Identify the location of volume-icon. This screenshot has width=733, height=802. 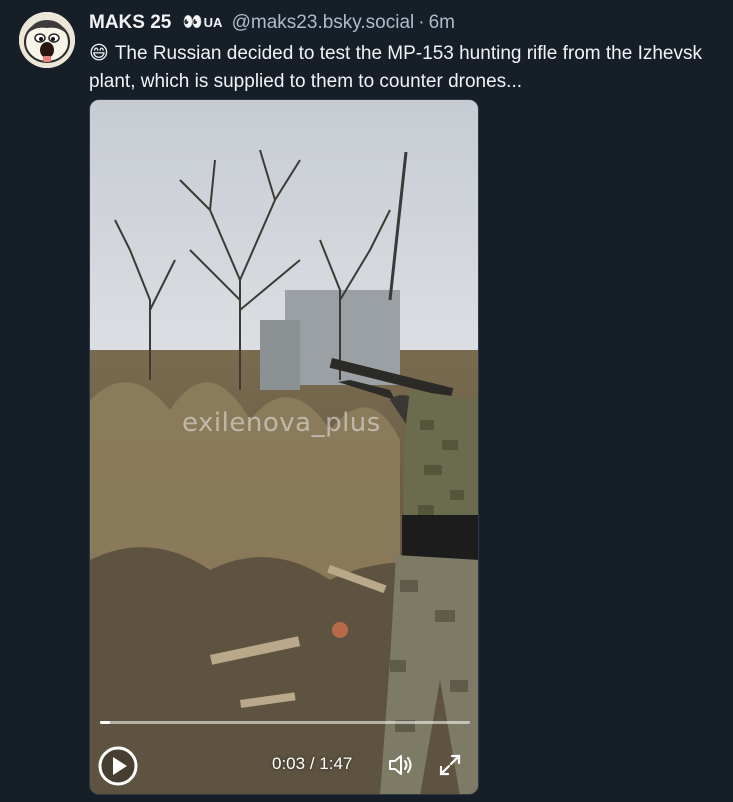
(400, 765).